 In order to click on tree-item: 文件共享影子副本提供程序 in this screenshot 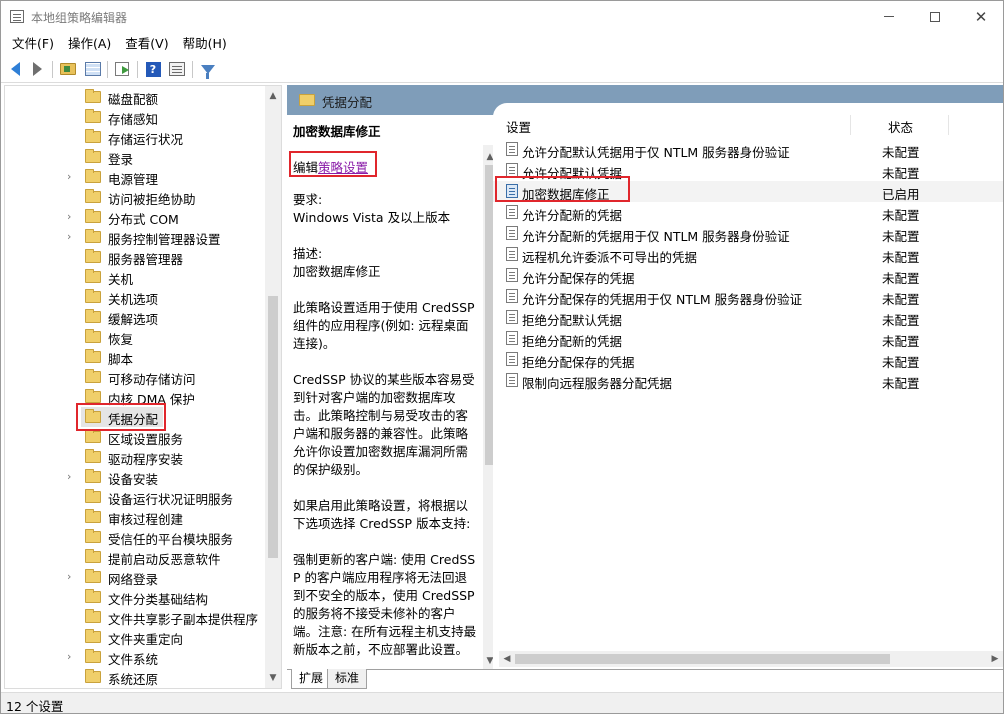, I will do `click(136, 617)`.